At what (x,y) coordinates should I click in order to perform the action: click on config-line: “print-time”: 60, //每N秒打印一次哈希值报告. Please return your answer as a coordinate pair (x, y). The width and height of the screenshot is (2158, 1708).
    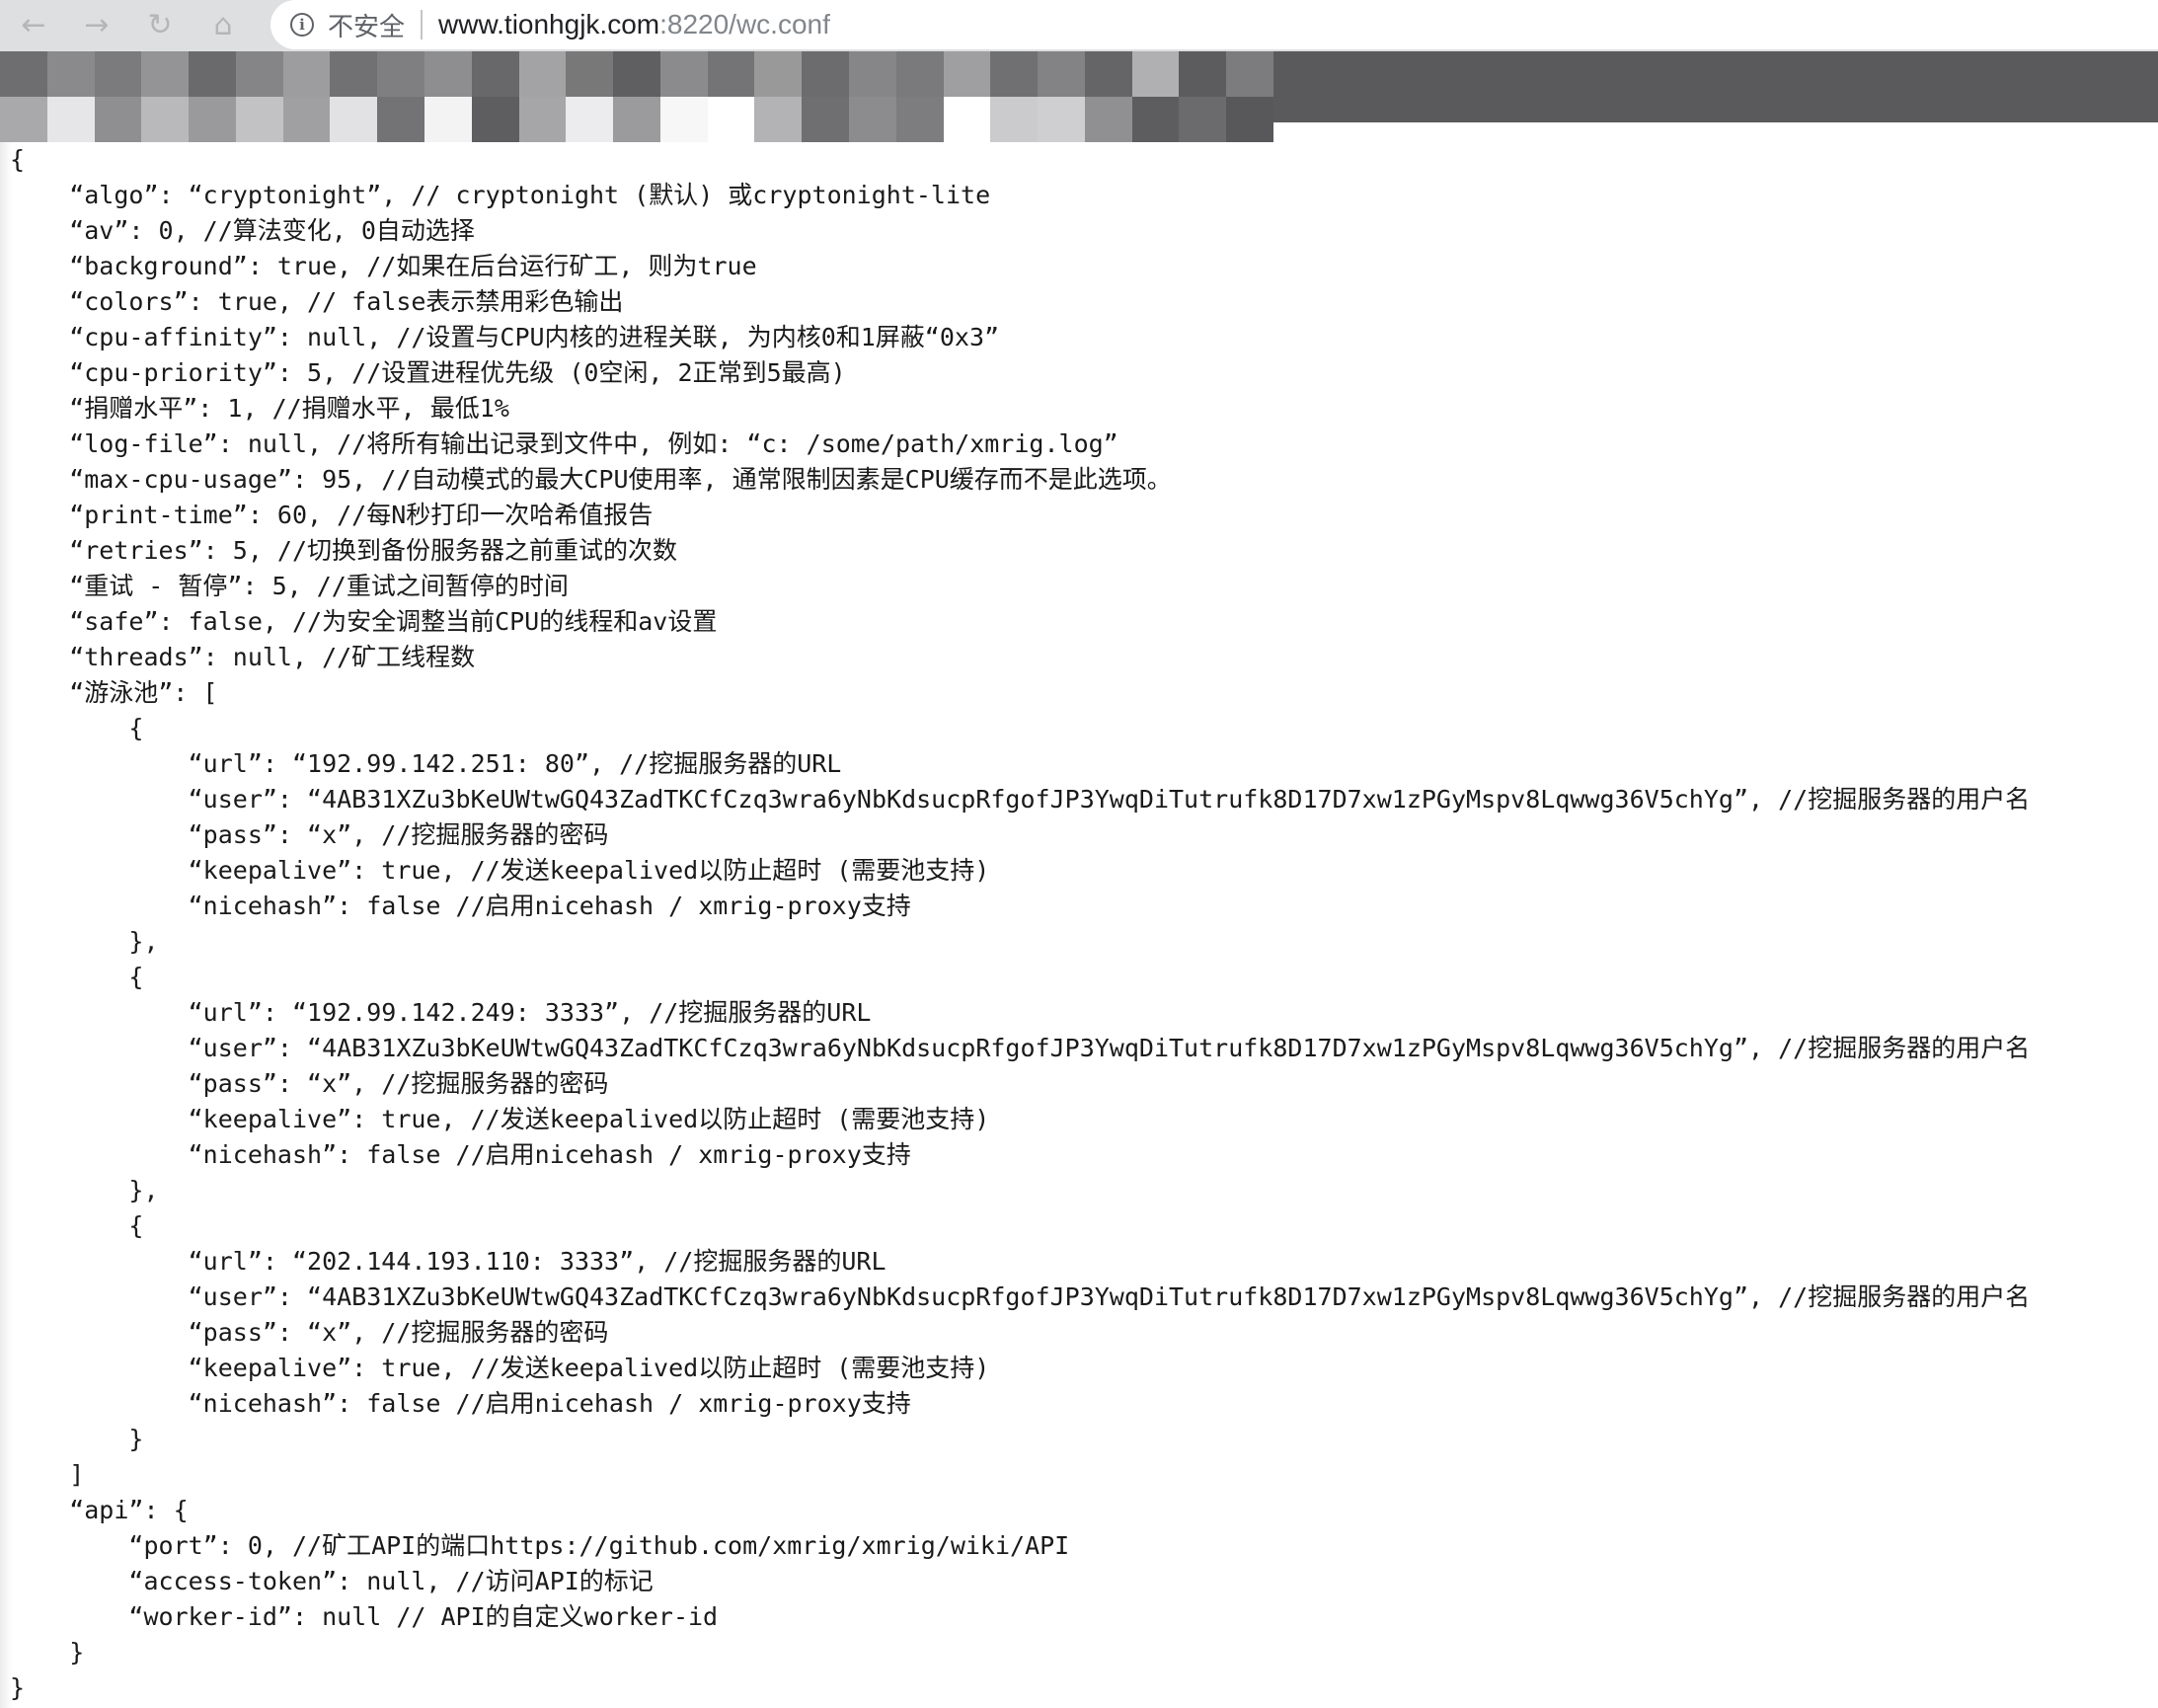
    Looking at the image, I should click on (332, 515).